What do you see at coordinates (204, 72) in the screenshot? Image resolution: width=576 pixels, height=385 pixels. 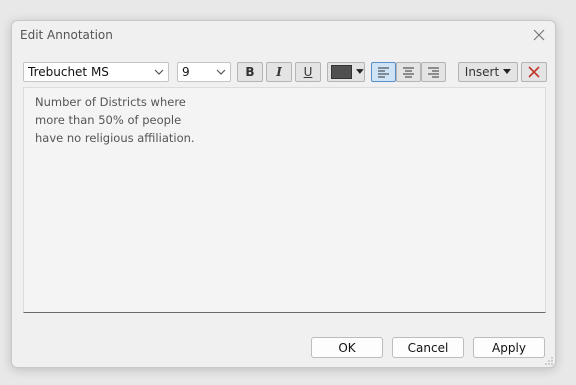 I see `font-size-select: 9` at bounding box center [204, 72].